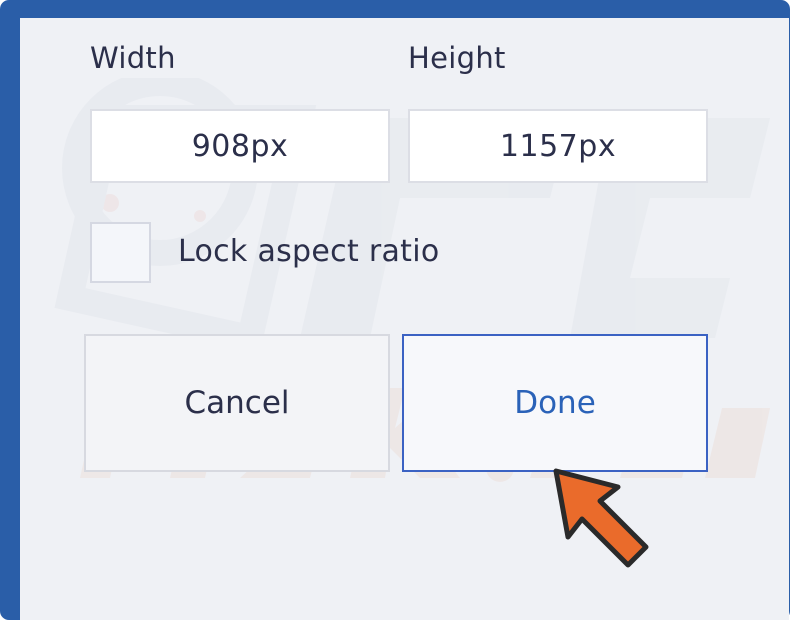 Image resolution: width=790 pixels, height=620 pixels. I want to click on cancel-button-label: Cancel, so click(237, 403).